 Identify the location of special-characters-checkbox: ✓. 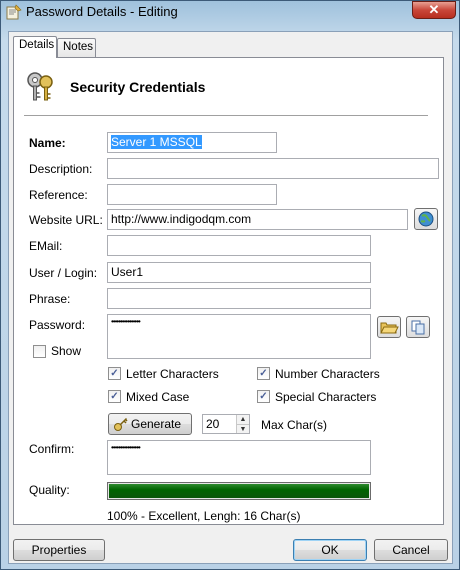
(263, 396).